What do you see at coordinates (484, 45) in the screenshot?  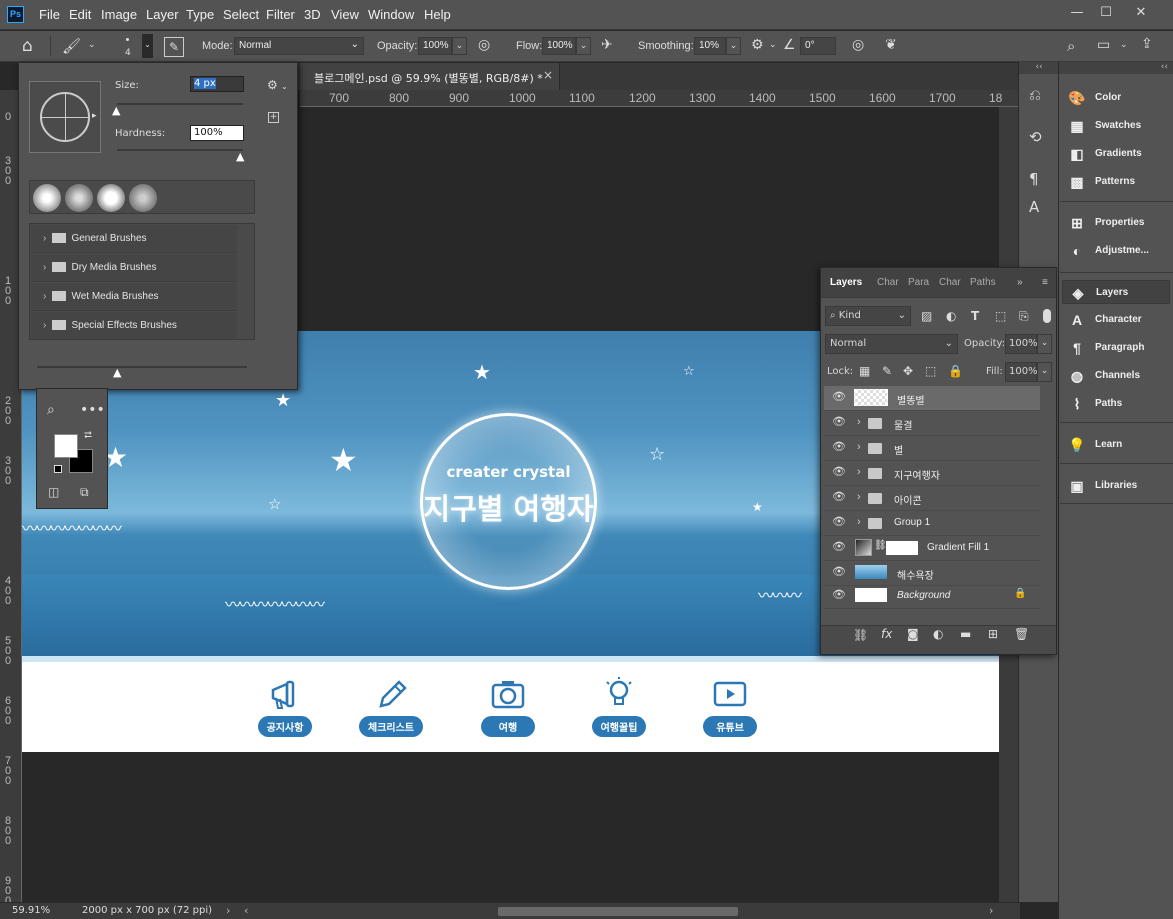 I see `pressure-opacity-icon: ◎` at bounding box center [484, 45].